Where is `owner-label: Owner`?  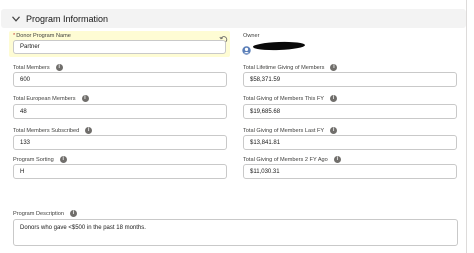
owner-label: Owner is located at coordinates (251, 36).